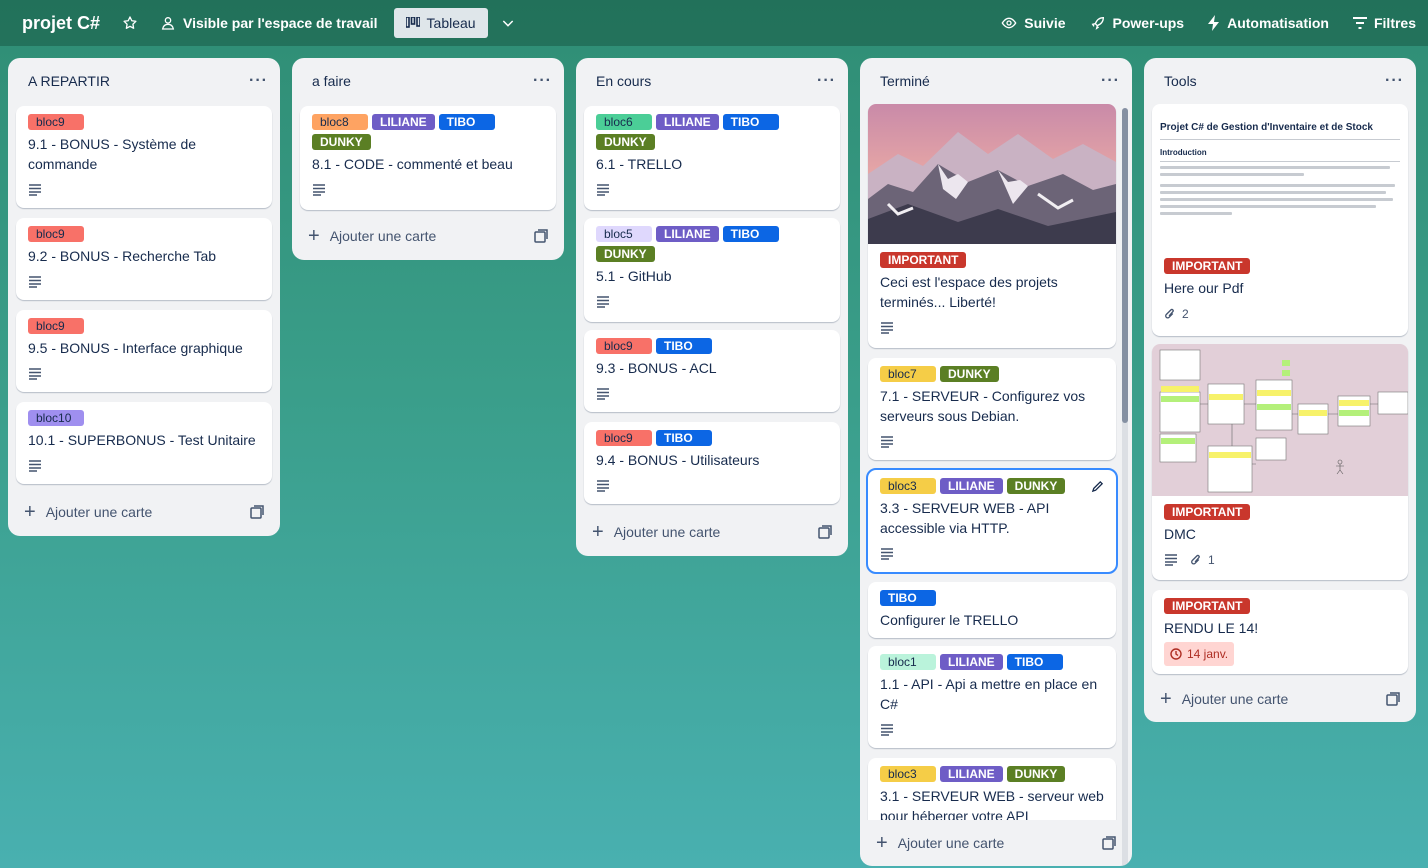 The image size is (1428, 868). What do you see at coordinates (1125, 487) in the screenshot?
I see `list-scrollbar` at bounding box center [1125, 487].